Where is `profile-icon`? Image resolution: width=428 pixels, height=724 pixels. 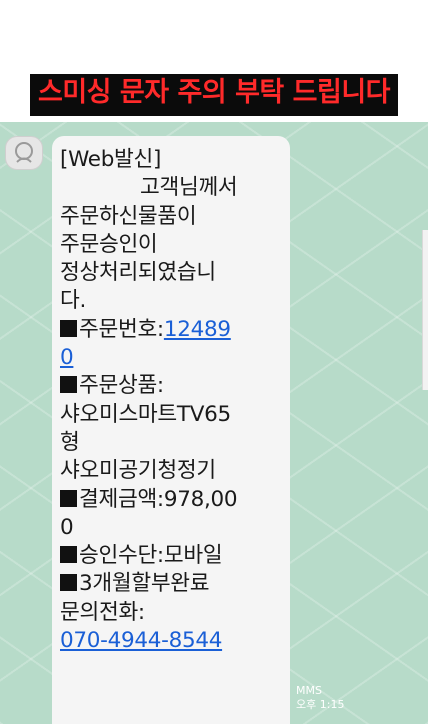 profile-icon is located at coordinates (24, 152).